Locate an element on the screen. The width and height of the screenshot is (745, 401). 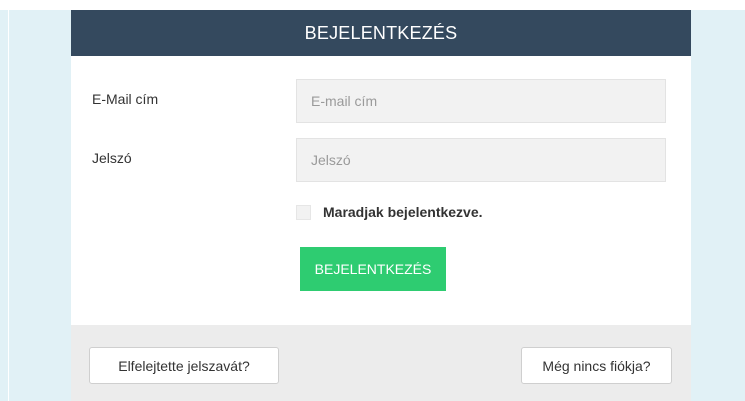
login-button: BEJELENTKEZÉS is located at coordinates (373, 269).